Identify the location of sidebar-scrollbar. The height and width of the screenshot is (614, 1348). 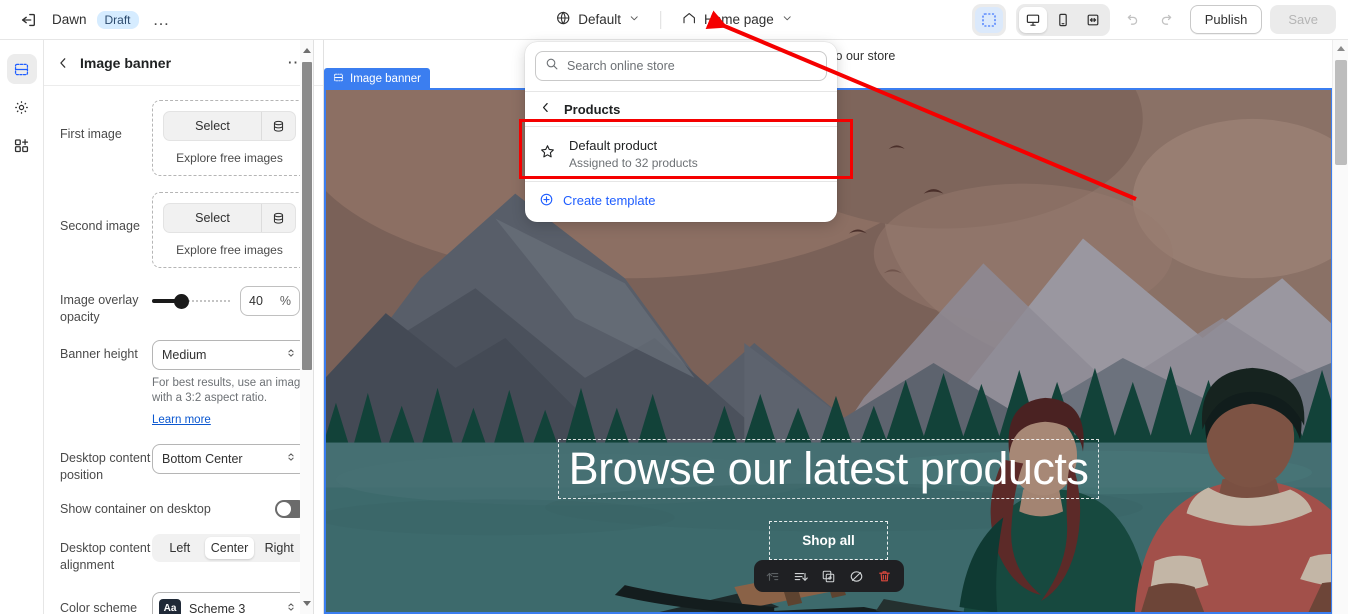
(307, 327).